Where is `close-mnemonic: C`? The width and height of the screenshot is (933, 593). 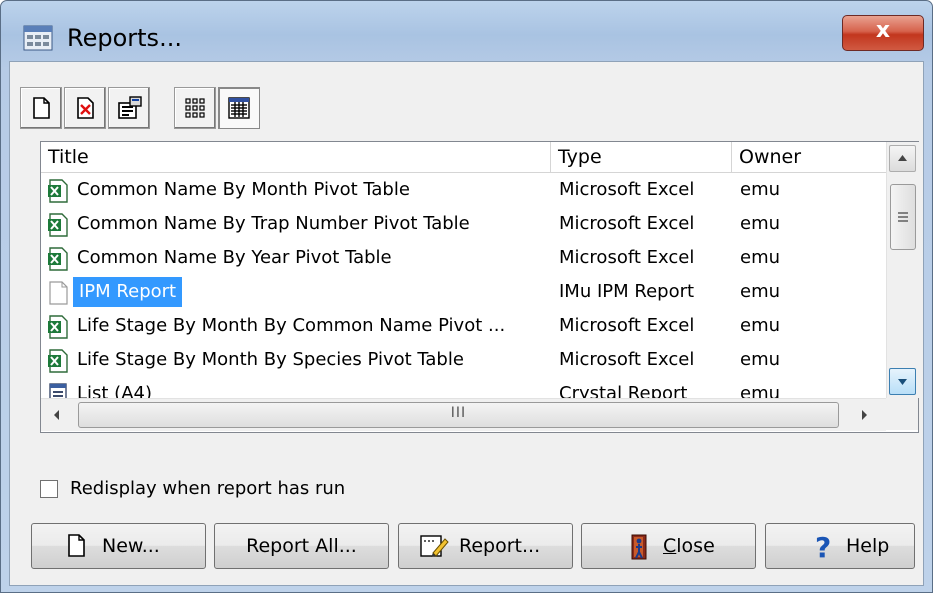 close-mnemonic: C is located at coordinates (670, 546).